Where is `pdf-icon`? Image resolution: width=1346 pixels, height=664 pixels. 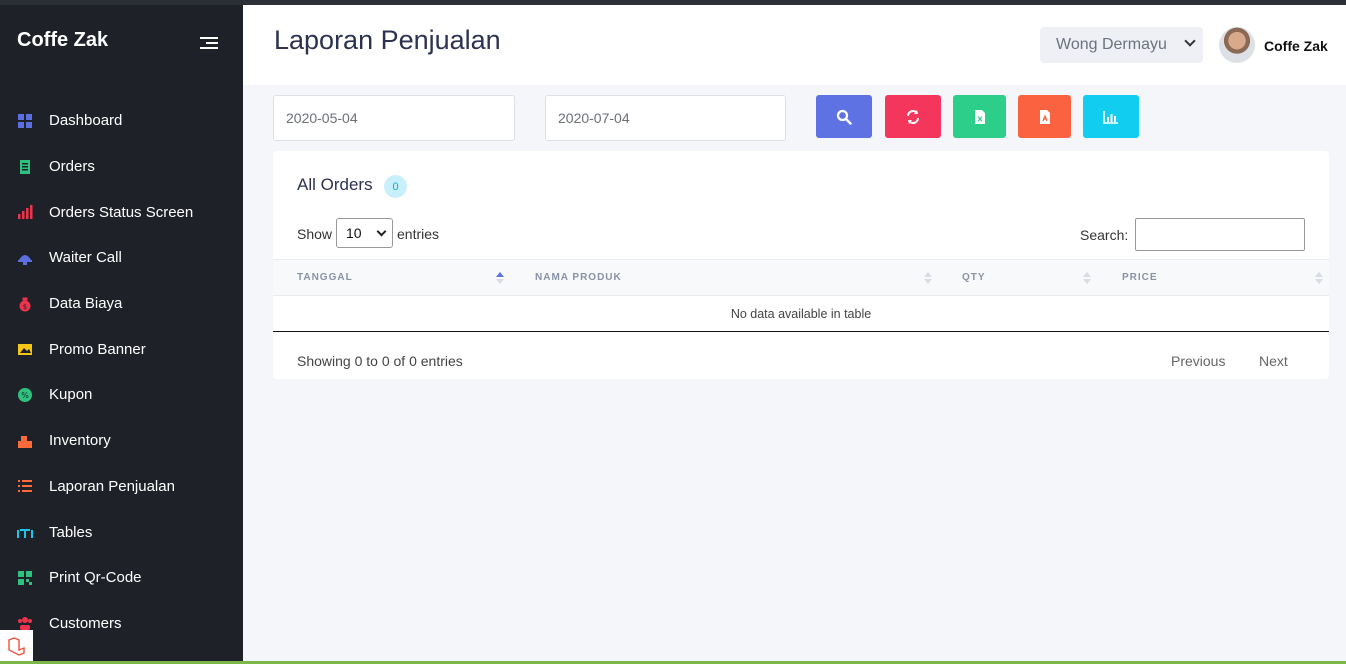
pdf-icon is located at coordinates (1044, 116).